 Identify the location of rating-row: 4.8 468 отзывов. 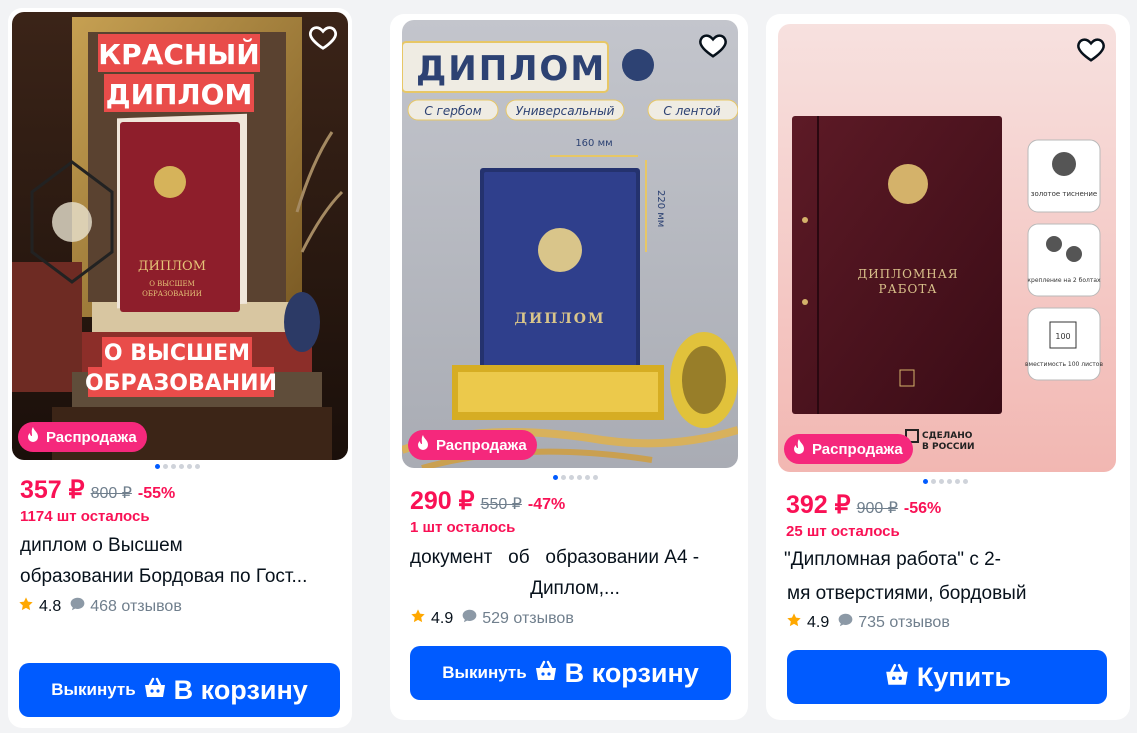
(100, 606).